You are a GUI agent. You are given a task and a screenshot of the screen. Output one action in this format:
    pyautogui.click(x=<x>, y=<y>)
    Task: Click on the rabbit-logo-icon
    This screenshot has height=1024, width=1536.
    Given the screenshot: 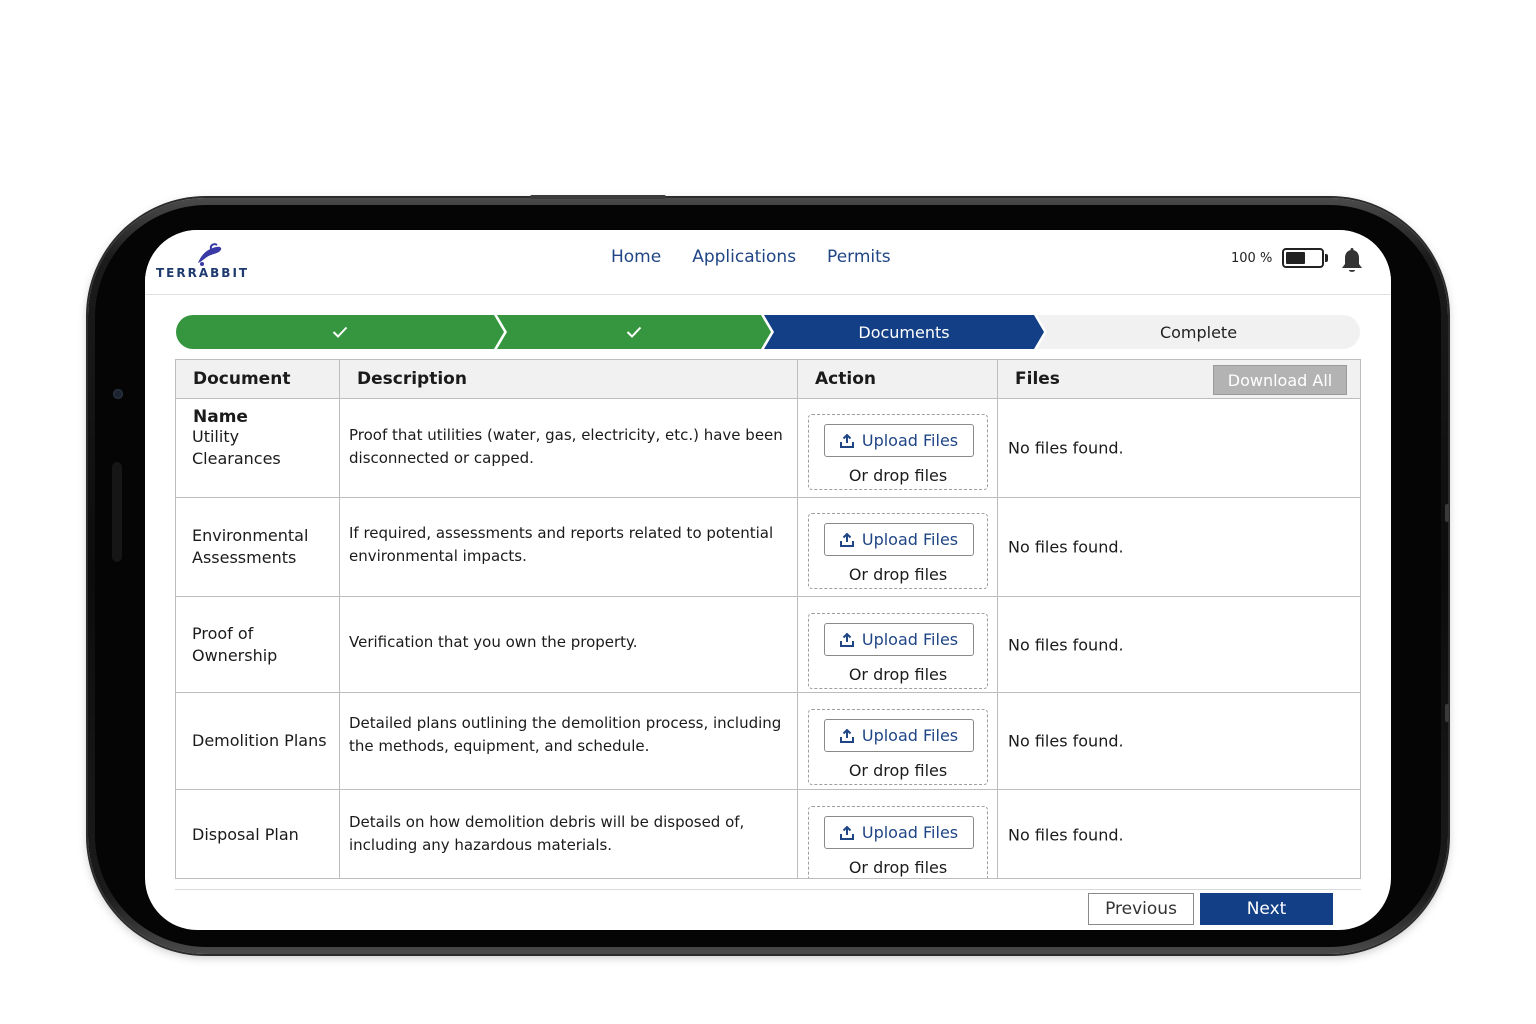 What is the action you would take?
    pyautogui.click(x=210, y=254)
    